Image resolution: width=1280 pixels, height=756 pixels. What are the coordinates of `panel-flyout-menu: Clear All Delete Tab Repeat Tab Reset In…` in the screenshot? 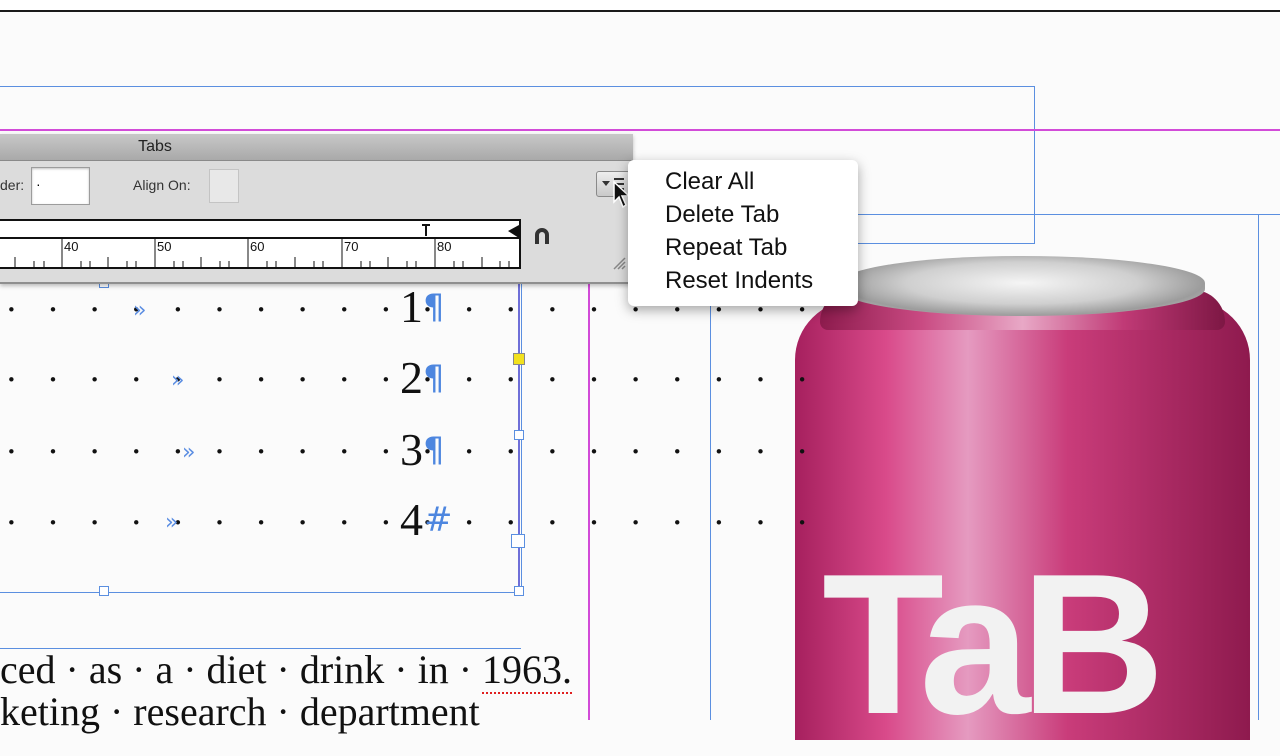 It's located at (743, 233).